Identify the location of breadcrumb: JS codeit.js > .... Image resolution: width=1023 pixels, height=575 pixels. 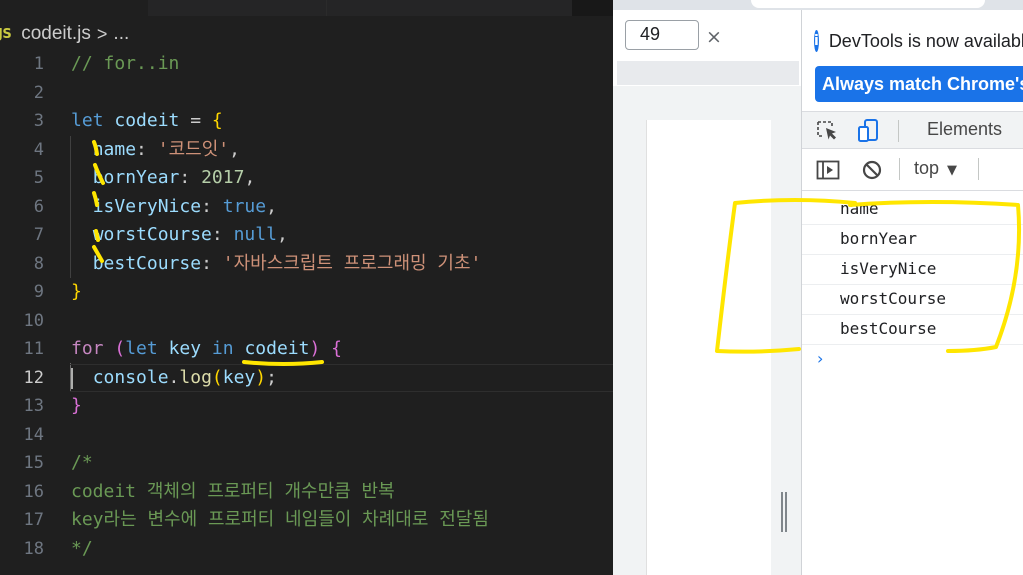
(306, 34).